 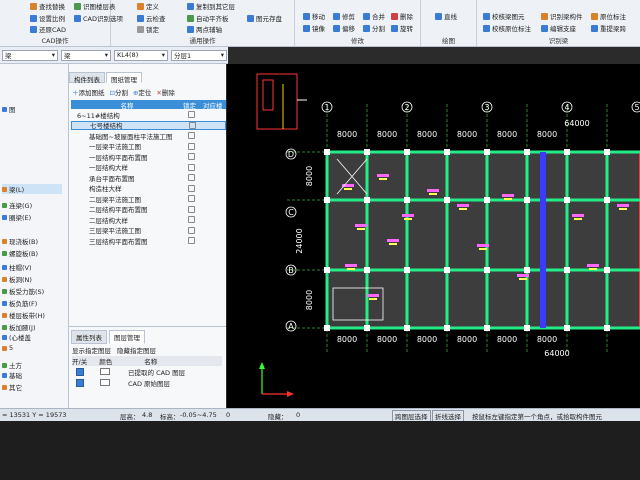 I want to click on nav-item: 圈梁(E), so click(x=16, y=217).